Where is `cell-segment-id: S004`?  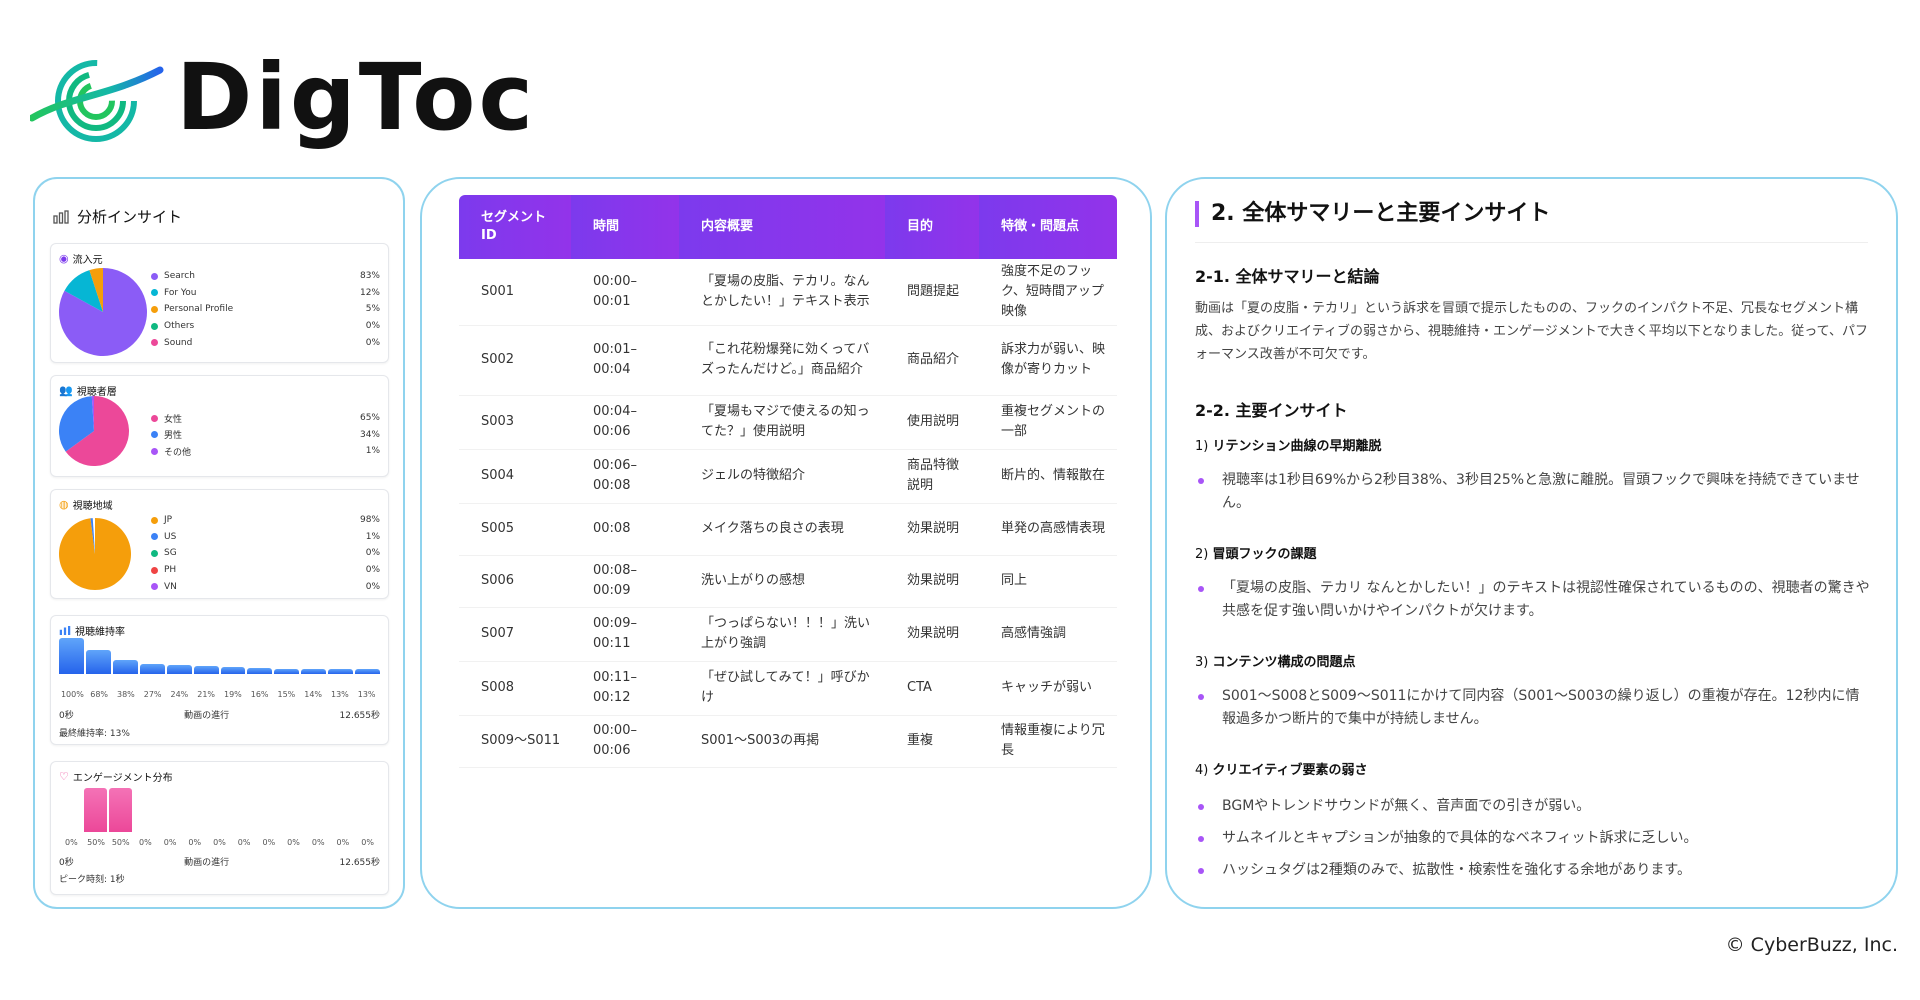 cell-segment-id: S004 is located at coordinates (515, 476).